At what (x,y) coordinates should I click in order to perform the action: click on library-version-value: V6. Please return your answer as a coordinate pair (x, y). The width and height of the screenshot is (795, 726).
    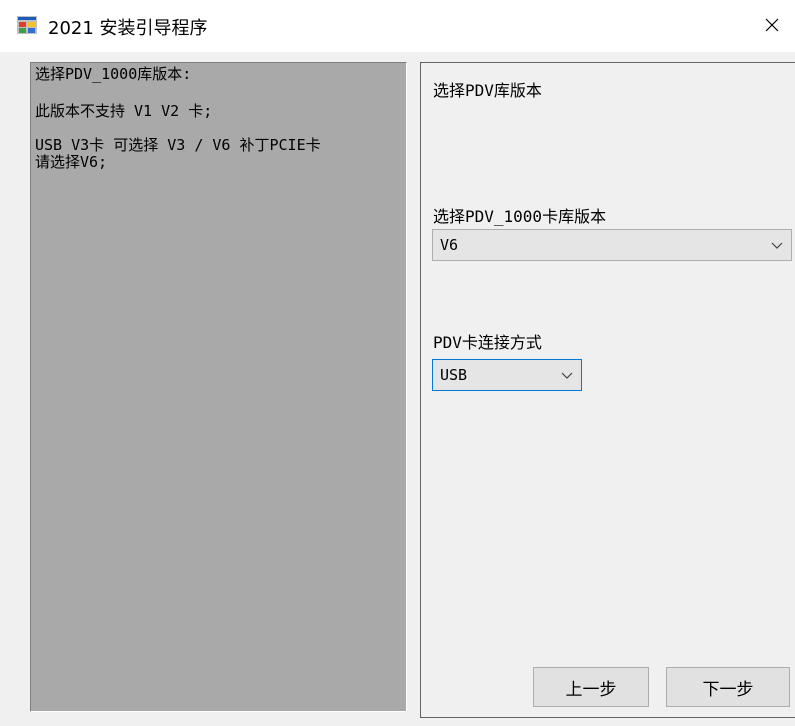
    Looking at the image, I should click on (449, 245).